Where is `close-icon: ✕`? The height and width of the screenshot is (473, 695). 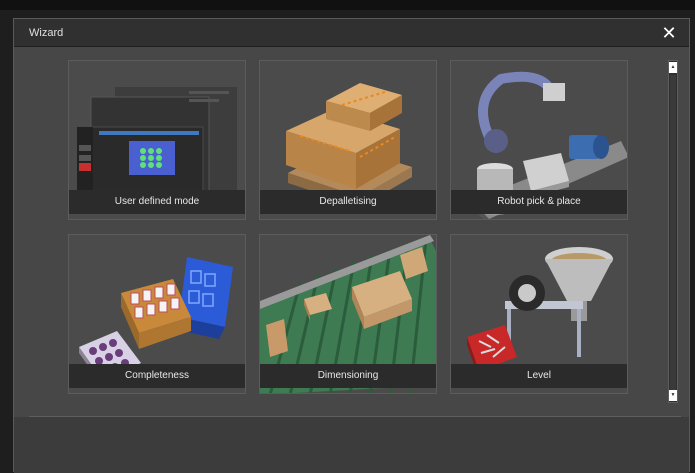
close-icon: ✕ is located at coordinates (669, 33).